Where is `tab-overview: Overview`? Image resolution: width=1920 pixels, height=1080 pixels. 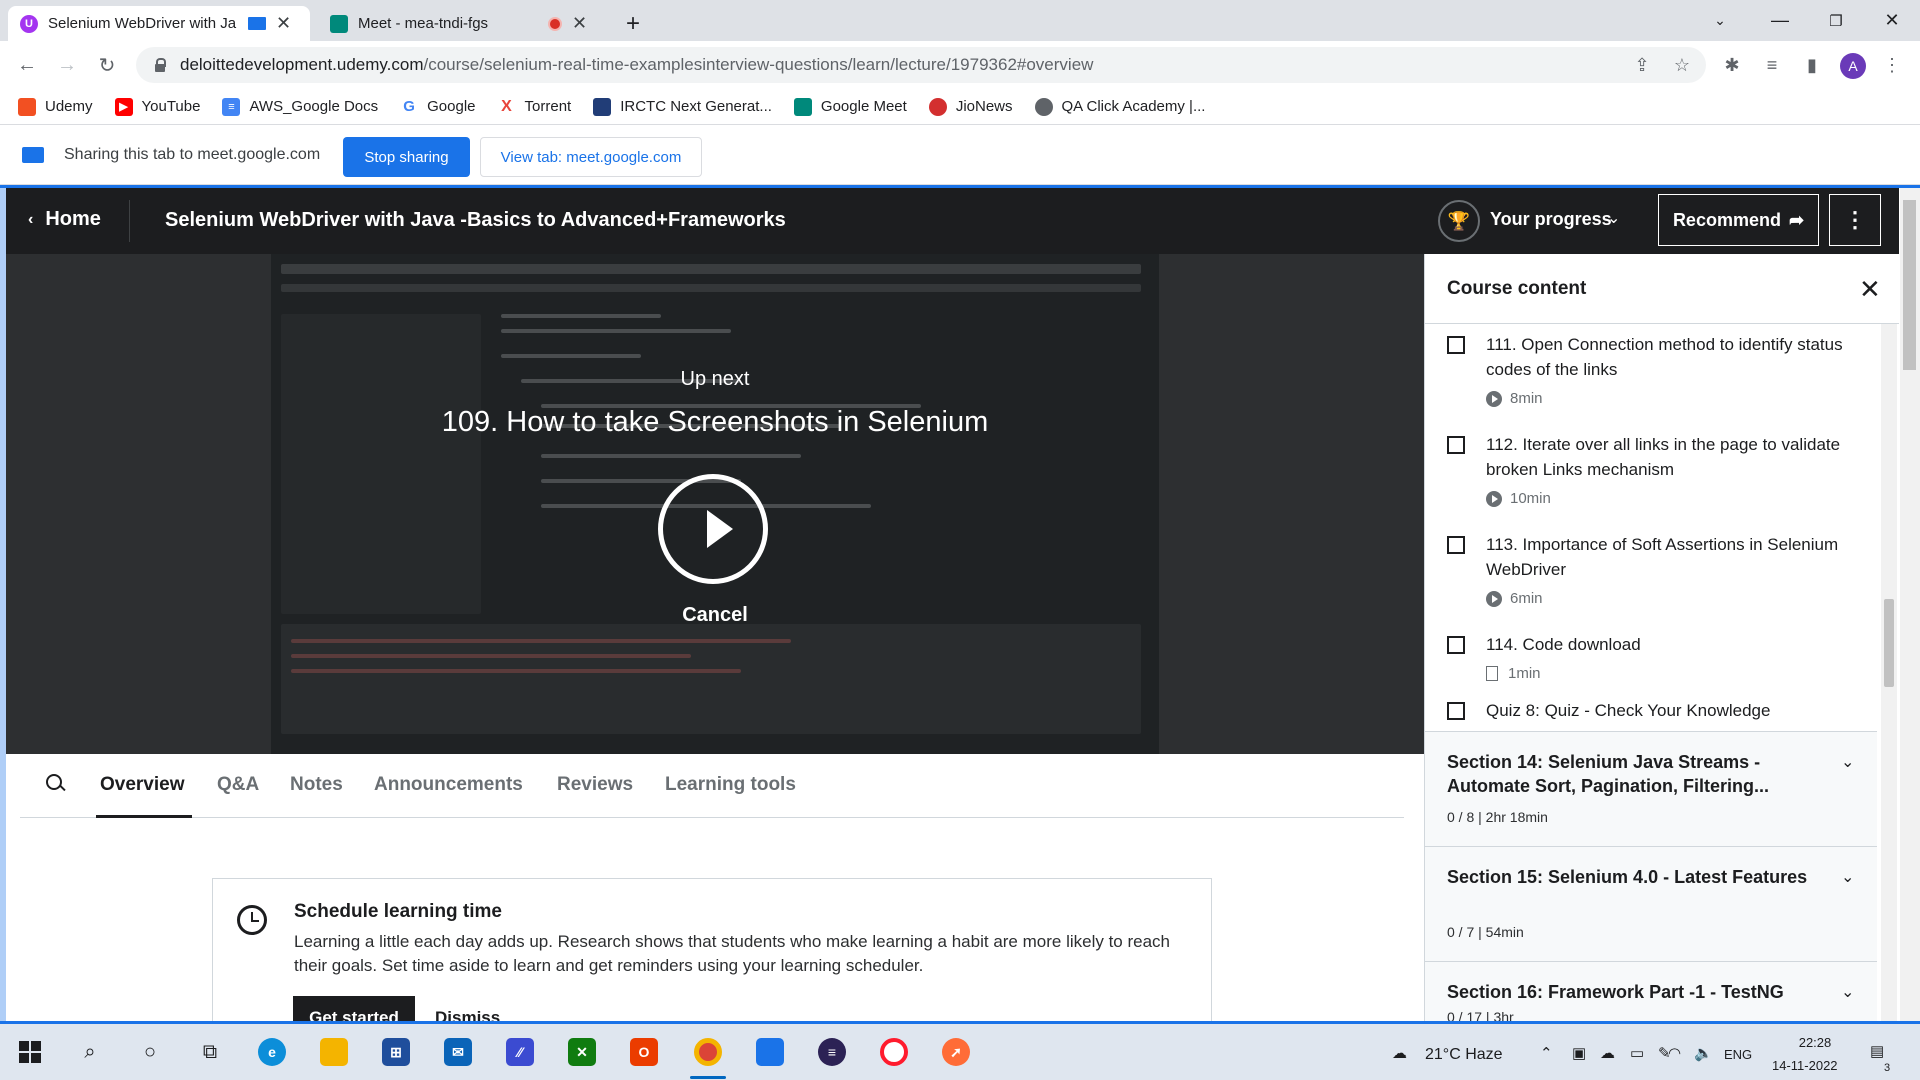
tab-overview: Overview is located at coordinates (142, 785).